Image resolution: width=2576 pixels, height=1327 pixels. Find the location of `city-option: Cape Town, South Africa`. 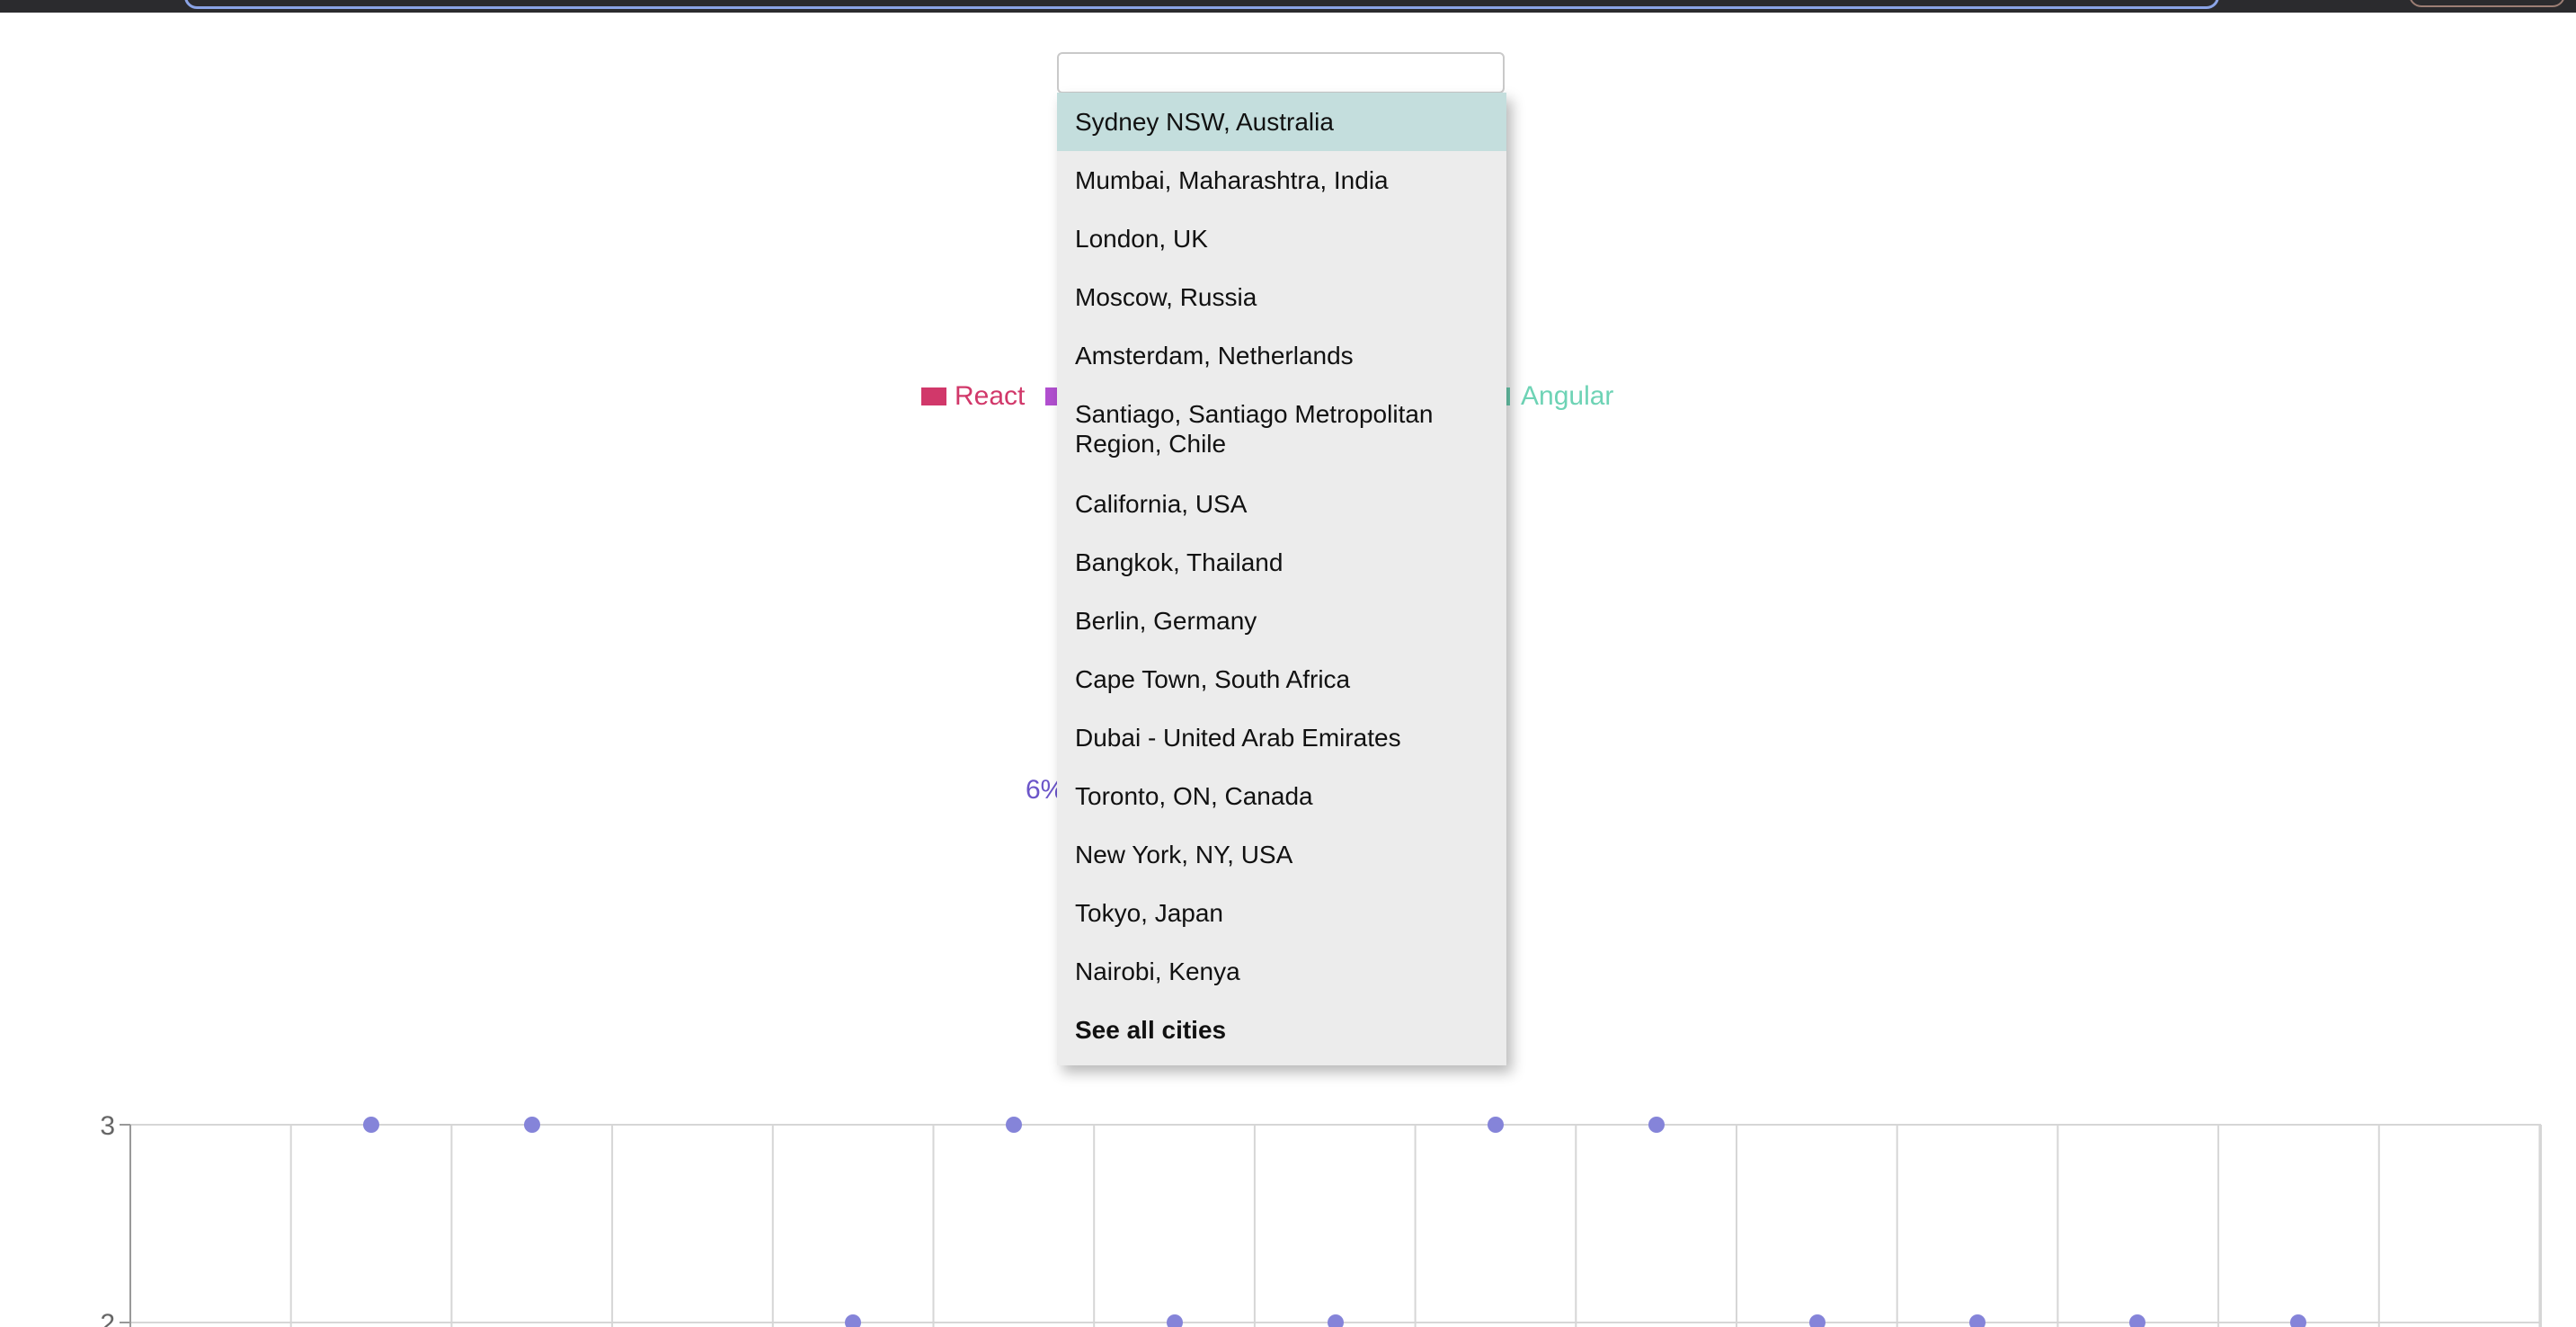

city-option: Cape Town, South Africa is located at coordinates (1281, 679).